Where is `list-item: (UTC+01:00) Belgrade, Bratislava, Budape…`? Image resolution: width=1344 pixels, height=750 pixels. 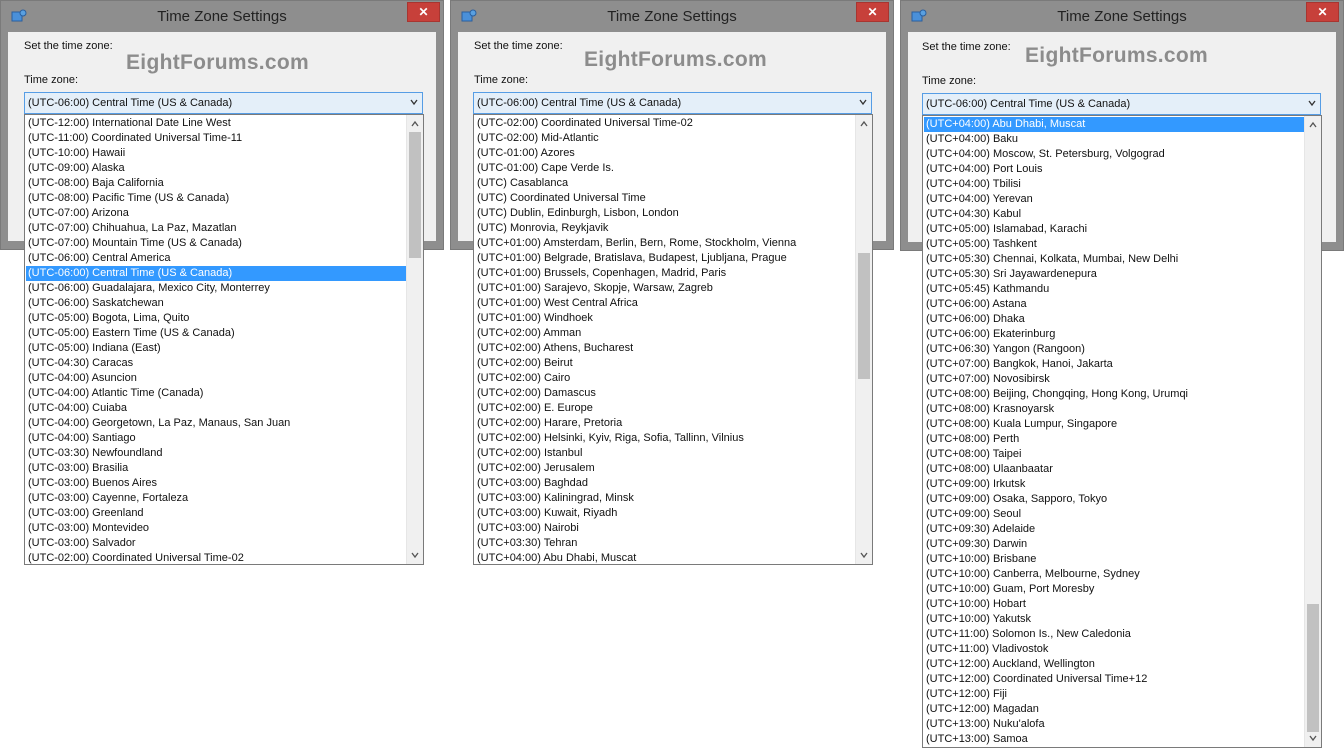
list-item: (UTC+01:00) Belgrade, Bratislava, Budape… is located at coordinates (665, 258).